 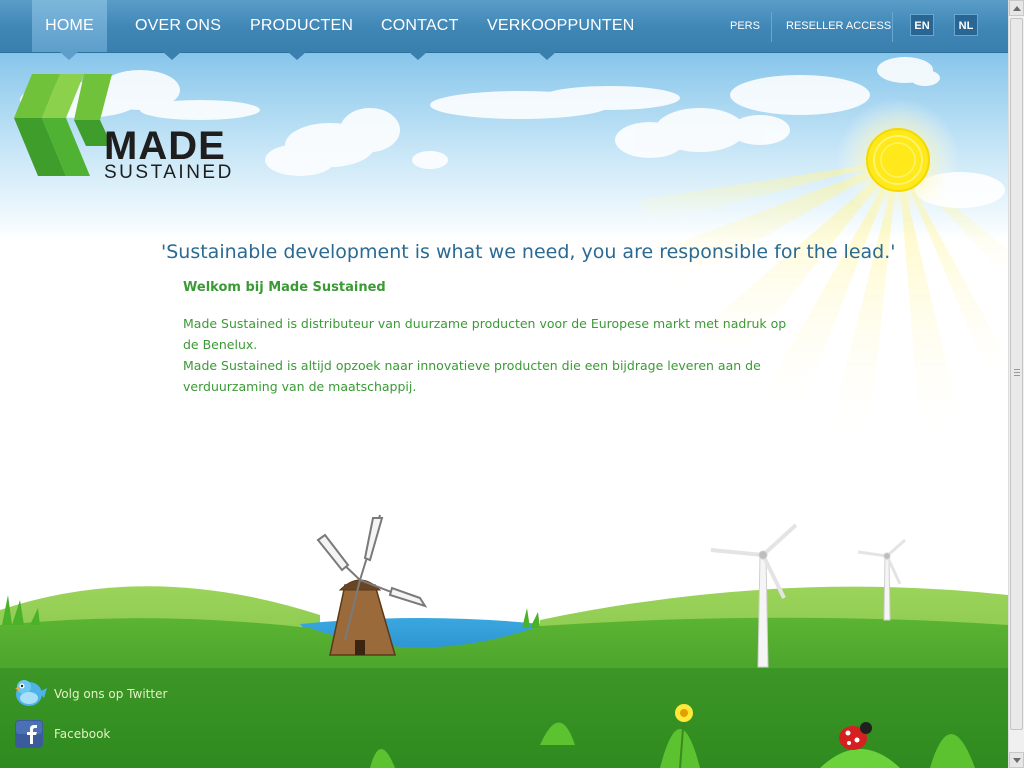 I want to click on nav-producten-label: PRODUCTEN, so click(x=302, y=25).